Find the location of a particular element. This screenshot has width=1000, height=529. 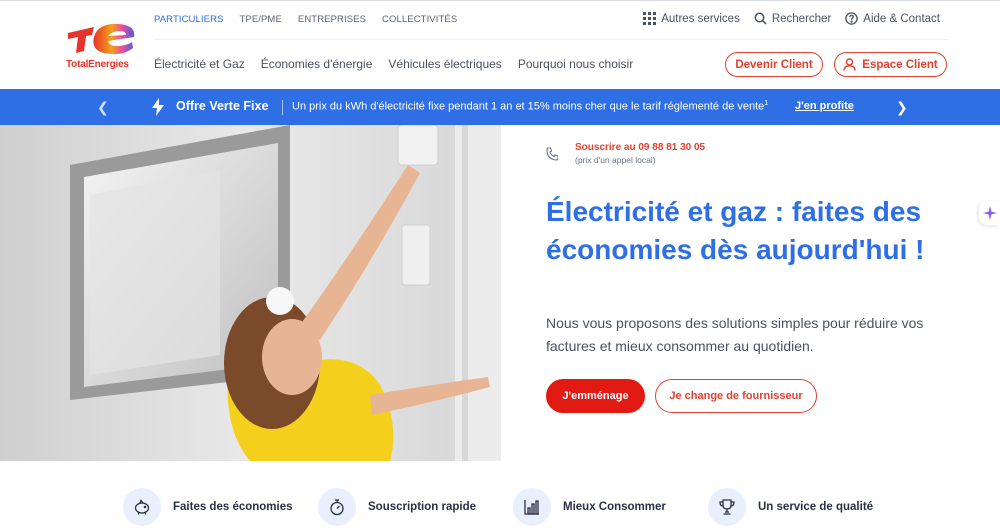

feature-label: Mieux Consommer is located at coordinates (614, 507).